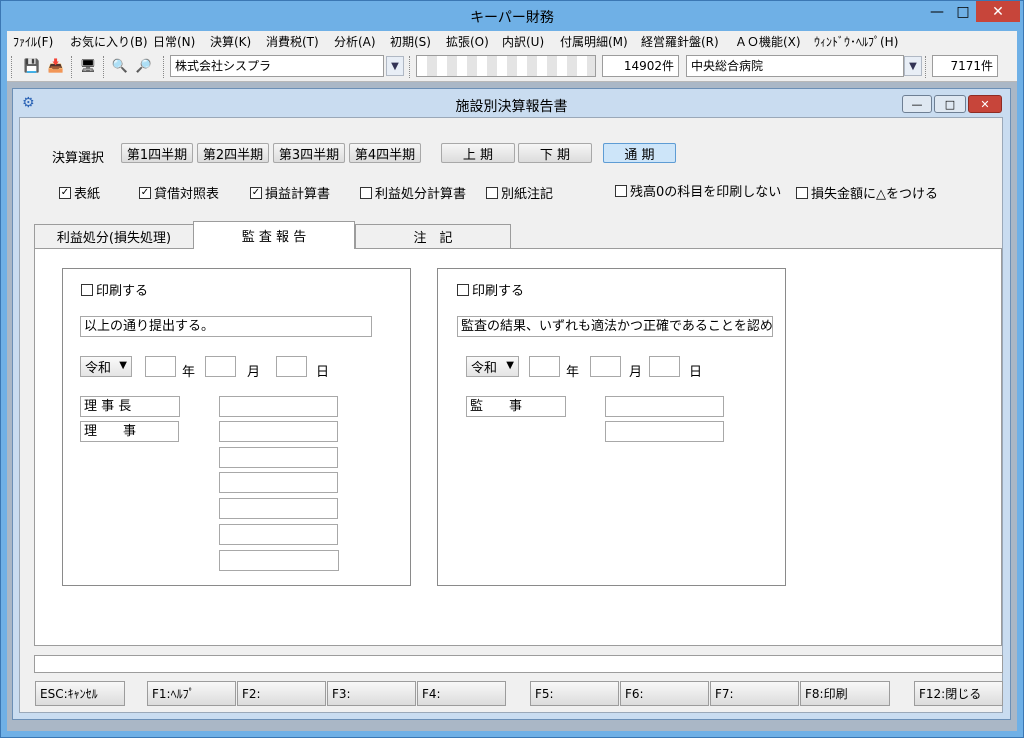 Image resolution: width=1024 pixels, height=738 pixels. Describe the element at coordinates (413, 192) in the screenshot. I see `profit-appropriation-checkbox: 利益処分計算書` at that location.